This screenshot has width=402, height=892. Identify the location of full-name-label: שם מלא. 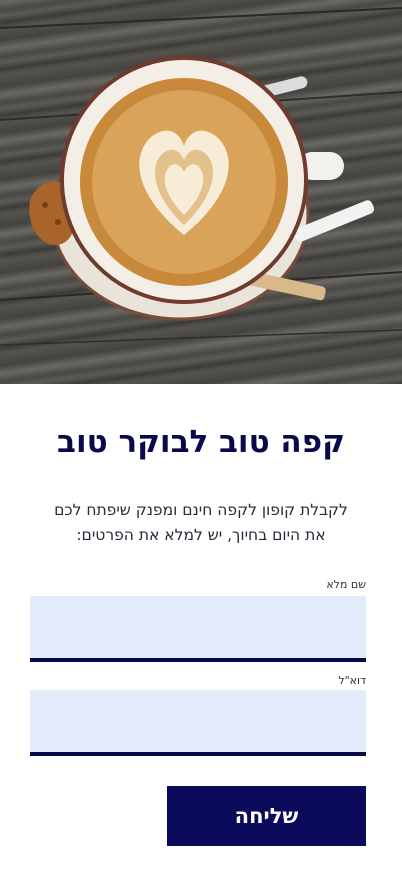
(346, 584).